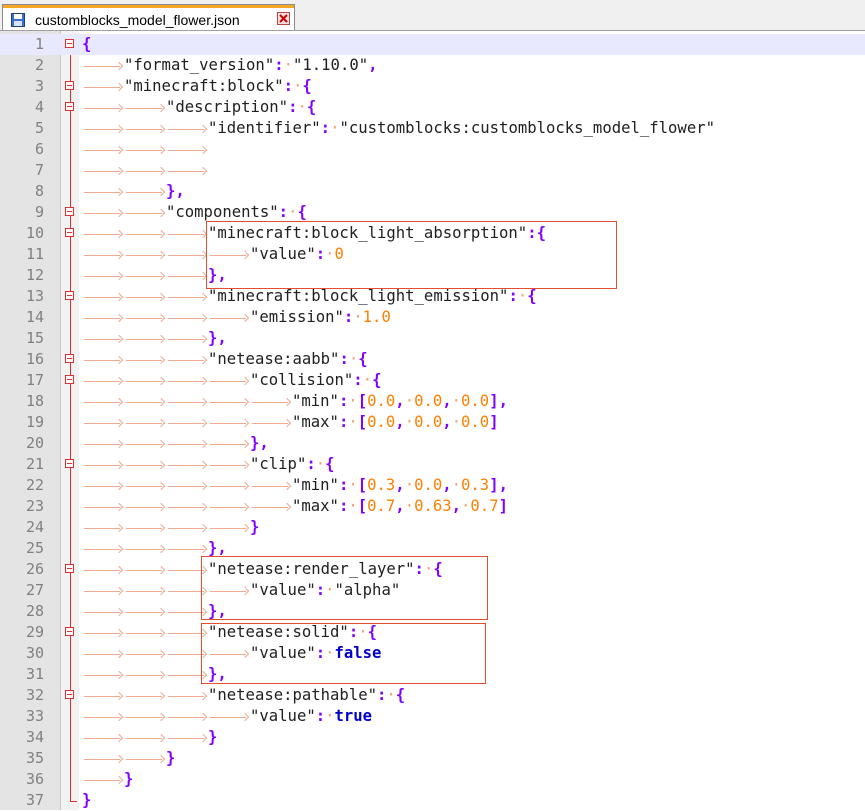 The height and width of the screenshot is (811, 865). I want to click on code-line: 11 "value":·0, so click(432, 254).